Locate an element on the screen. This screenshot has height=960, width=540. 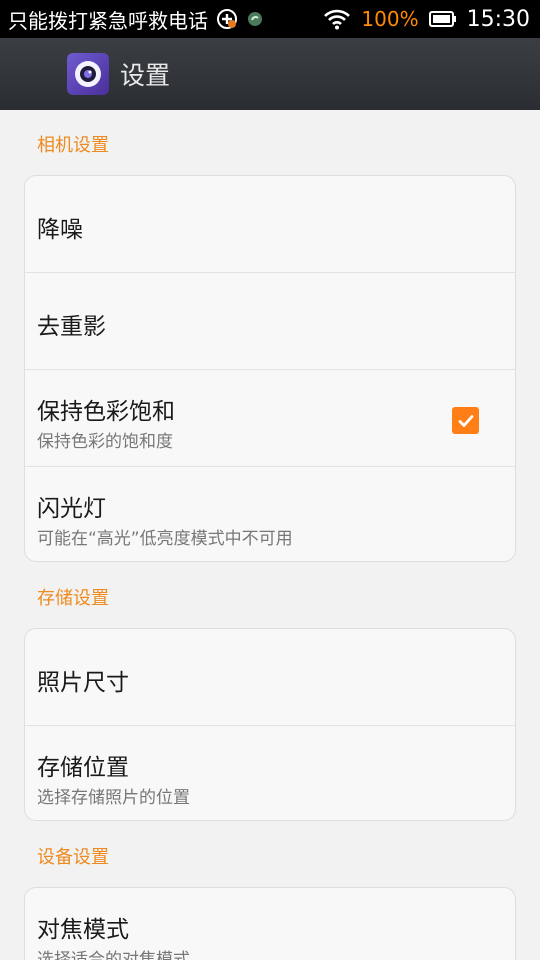
app-notification-icon is located at coordinates (255, 19).